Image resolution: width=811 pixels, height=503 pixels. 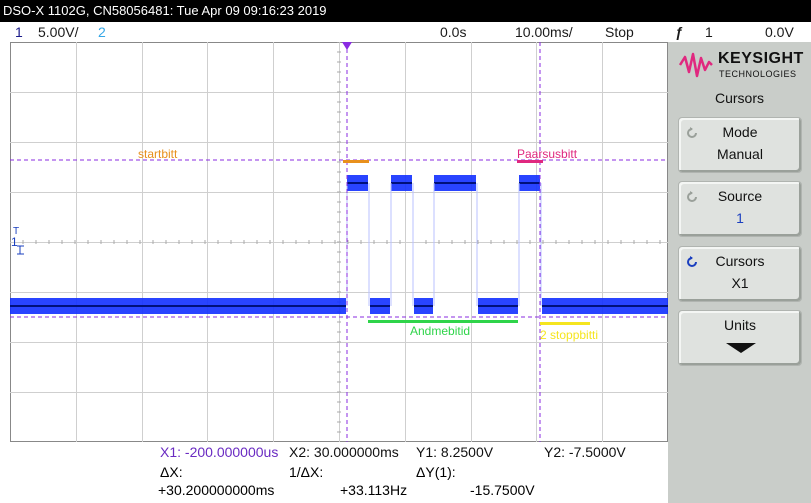 I want to click on keysight-logo: KEYSIGHT TECHNOLOGIES, so click(x=740, y=65).